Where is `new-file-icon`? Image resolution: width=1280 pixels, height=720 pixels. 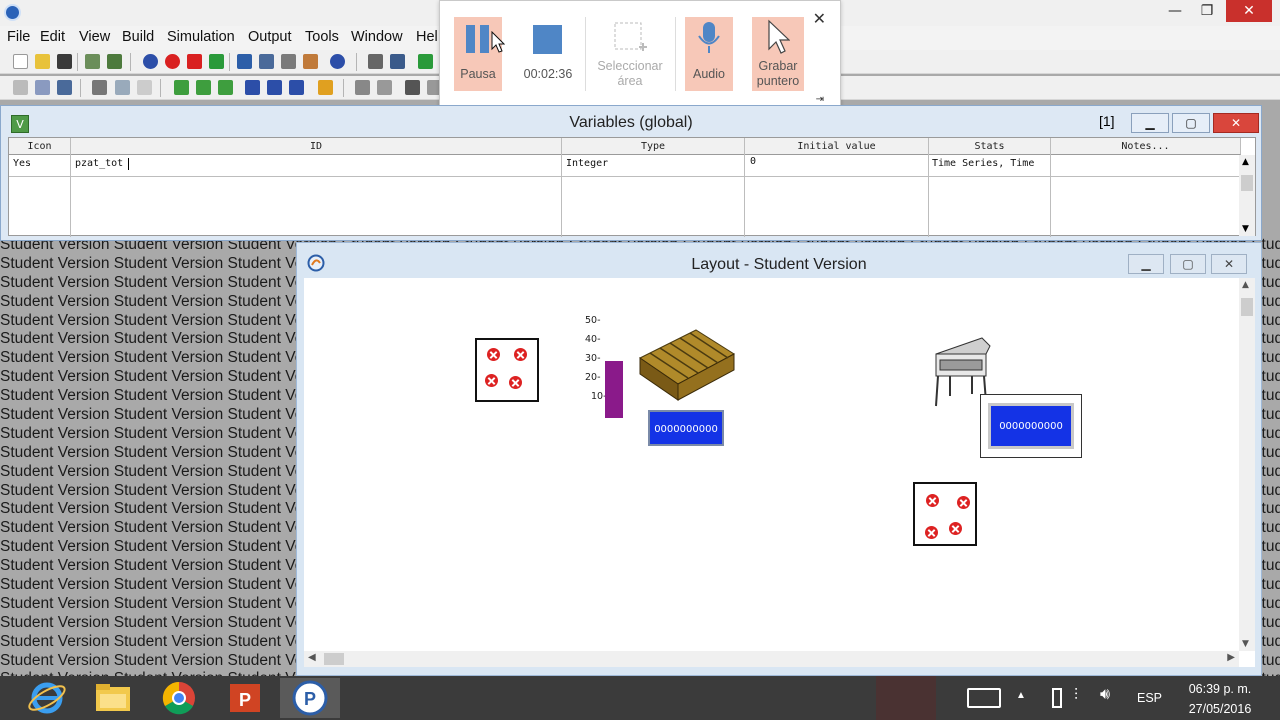 new-file-icon is located at coordinates (20, 61).